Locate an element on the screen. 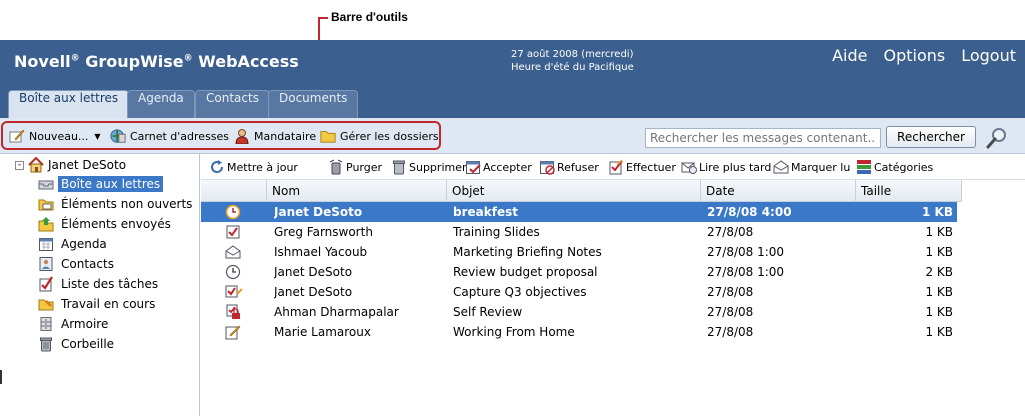 This screenshot has height=416, width=1025. help-link: Aide is located at coordinates (849, 55).